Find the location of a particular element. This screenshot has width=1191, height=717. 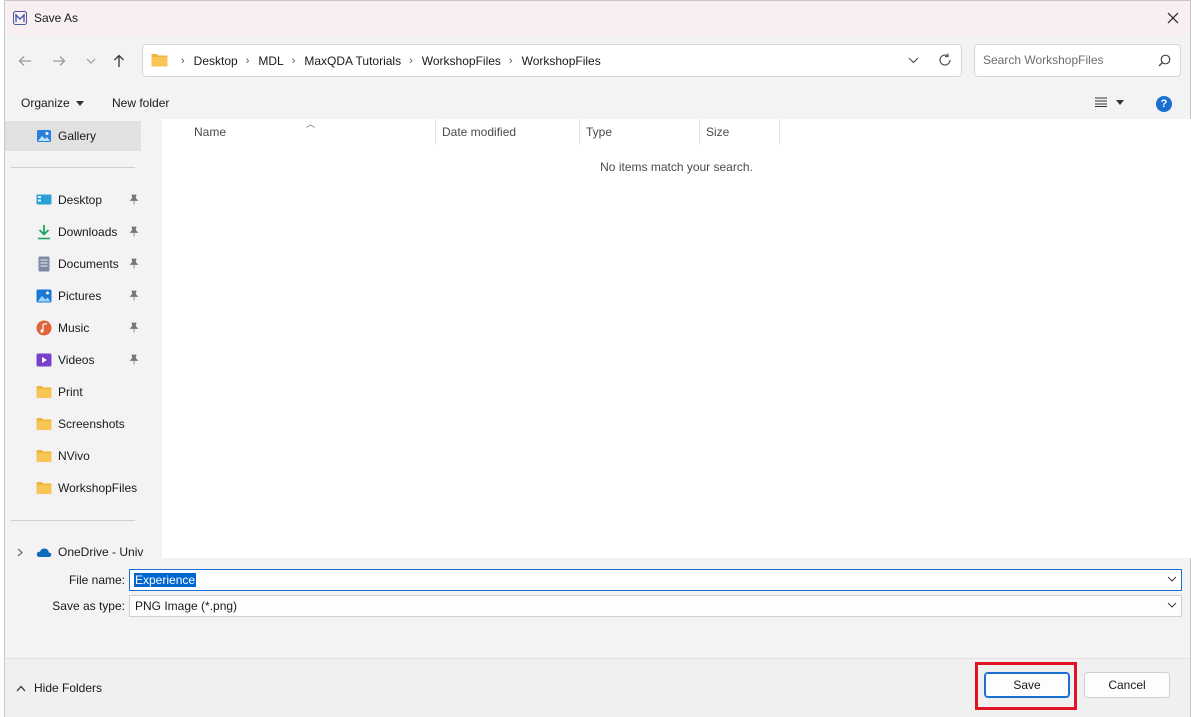

sidebar-item-gallery: Gallery is located at coordinates (73, 136).